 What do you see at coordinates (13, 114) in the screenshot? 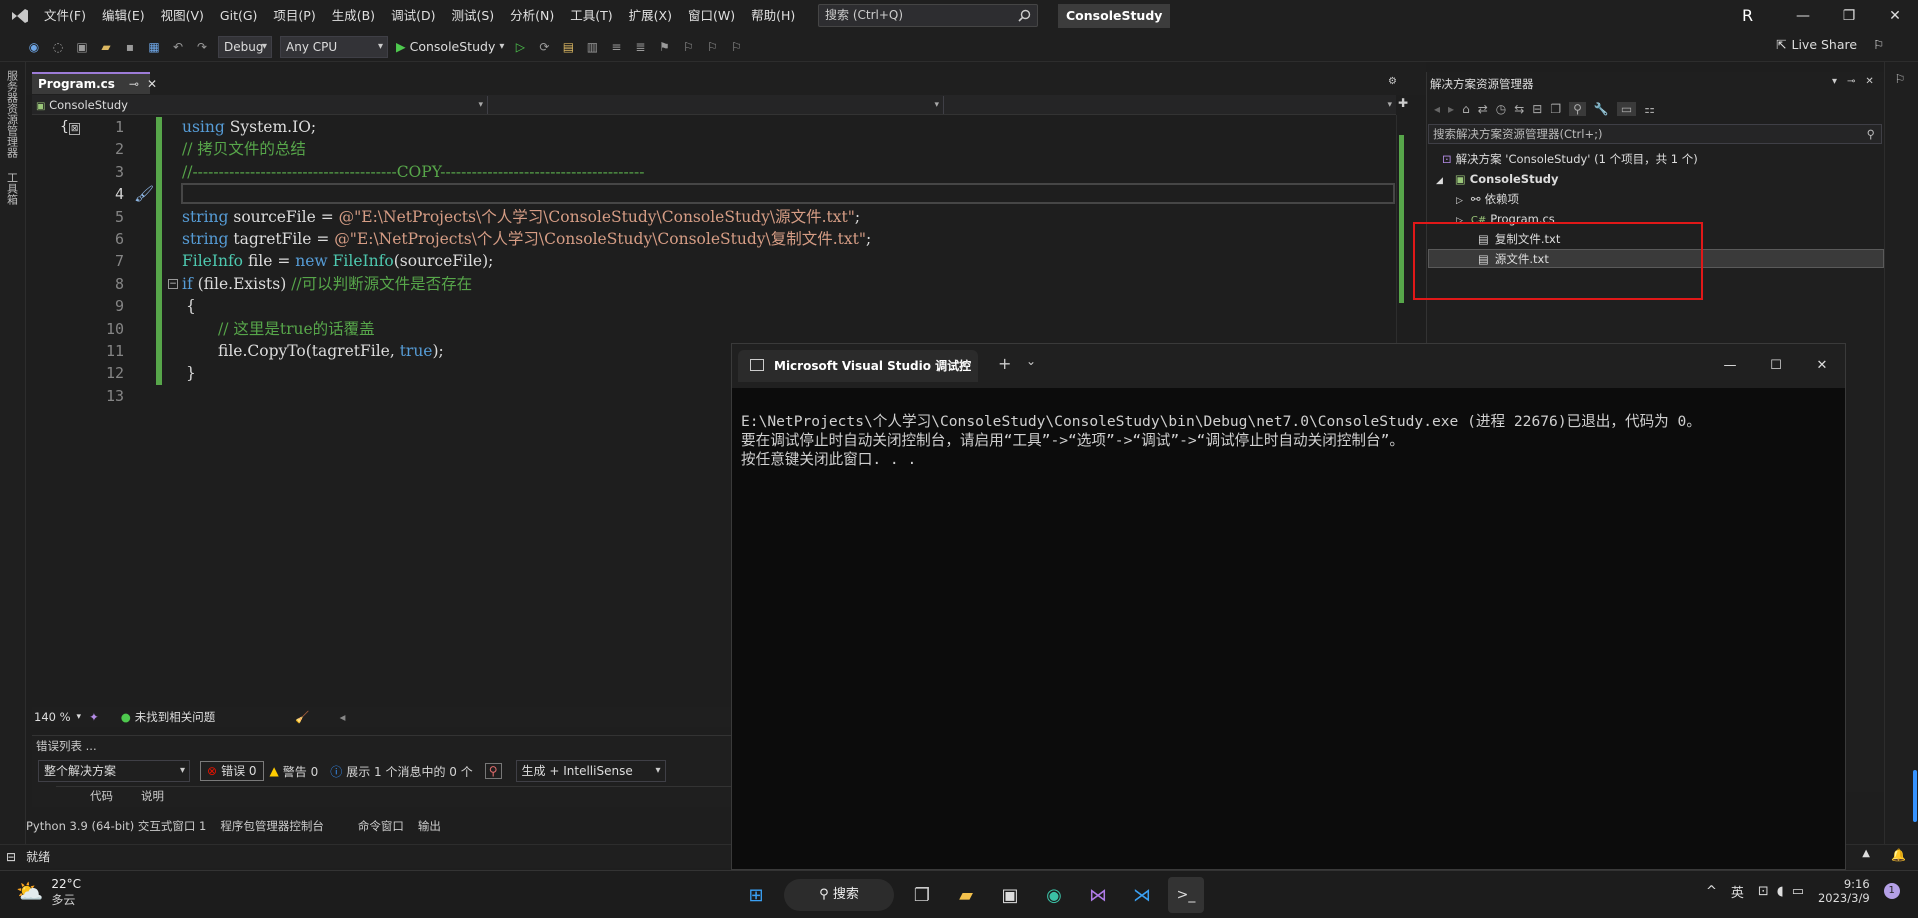
I see `server-explorer-tab: 服务器资源管理器` at bounding box center [13, 114].